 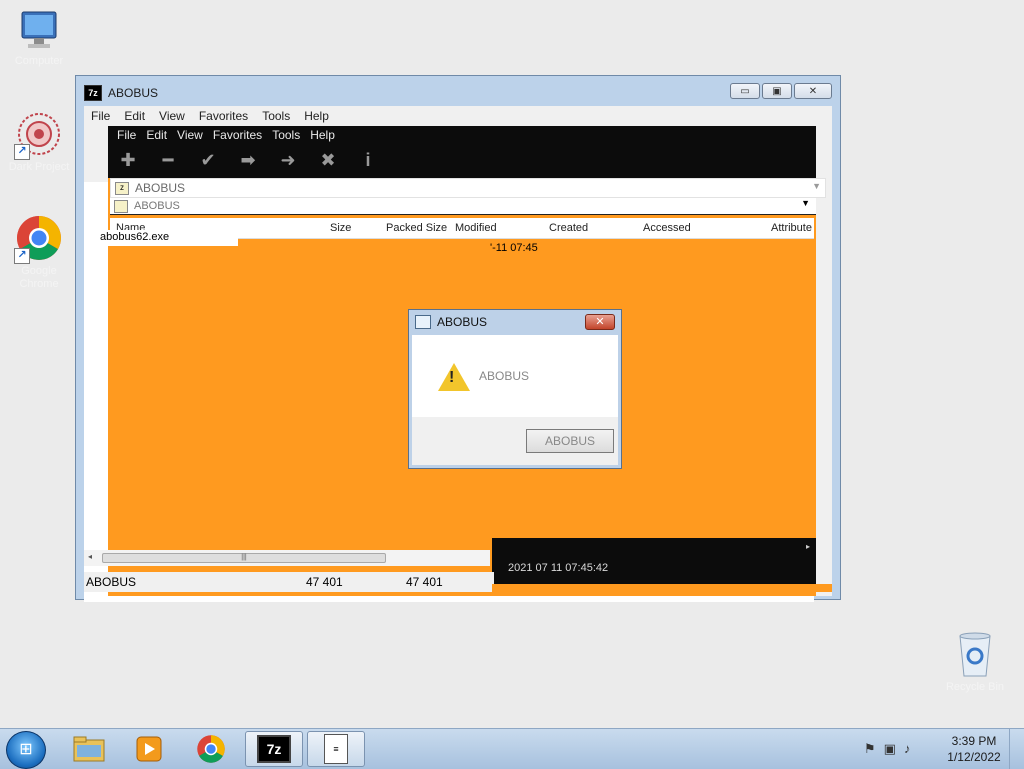 I want to click on timestamp-text: 2021 07 11 07:45:42, so click(x=558, y=568).